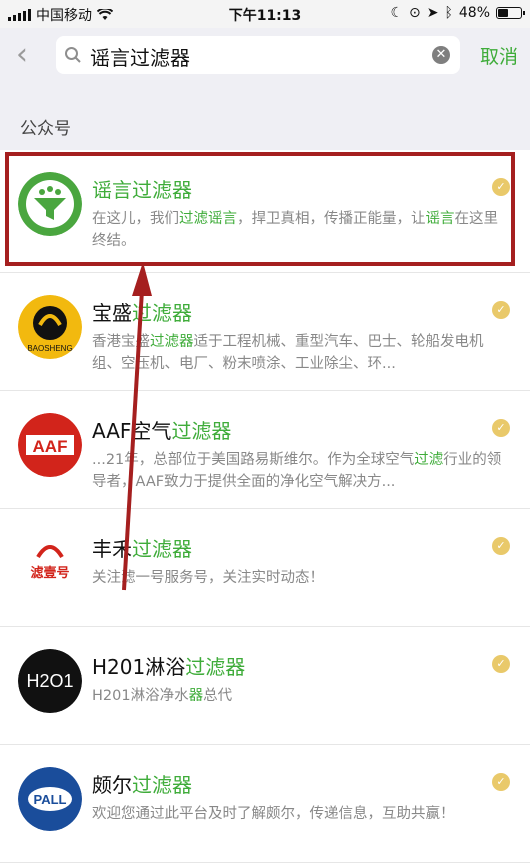 The image size is (530, 863). I want to click on name-prefix: 颇尔, so click(112, 785).